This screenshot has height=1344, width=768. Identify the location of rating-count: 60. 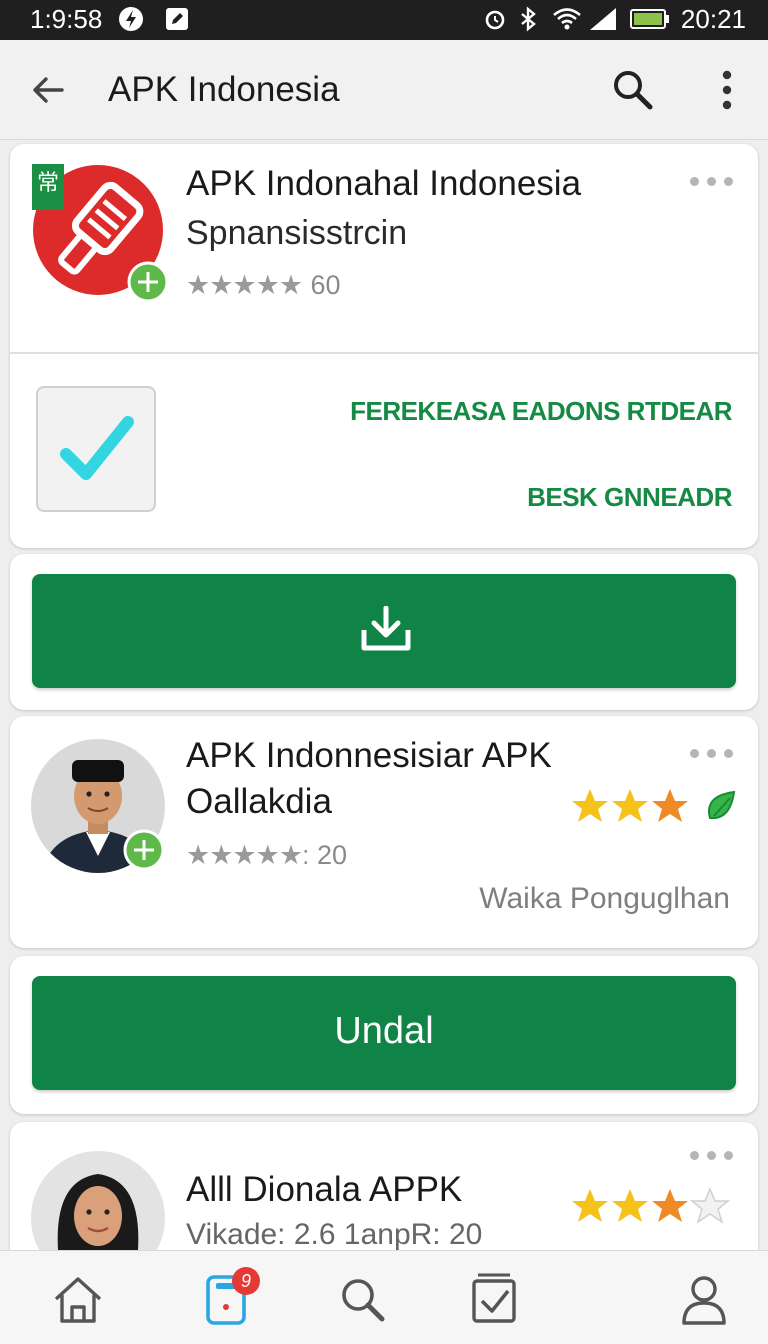
(325, 285).